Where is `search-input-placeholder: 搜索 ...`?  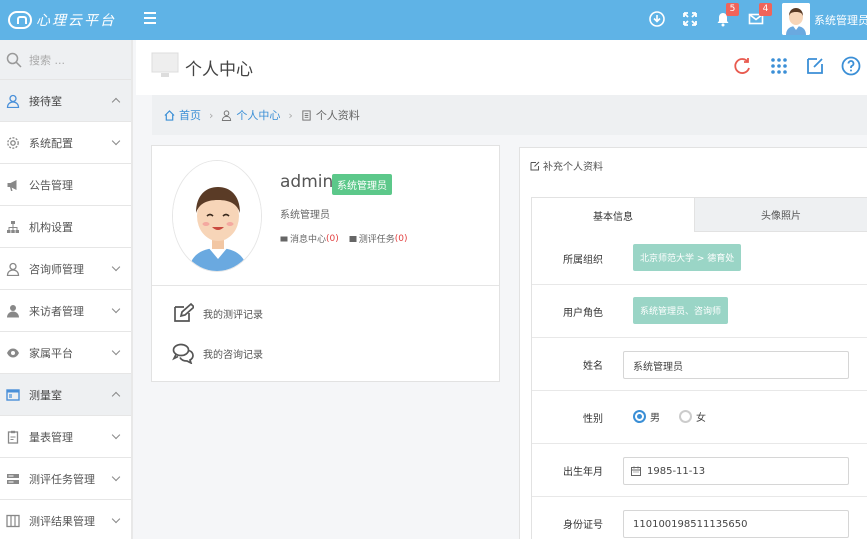 search-input-placeholder: 搜索 ... is located at coordinates (47, 60).